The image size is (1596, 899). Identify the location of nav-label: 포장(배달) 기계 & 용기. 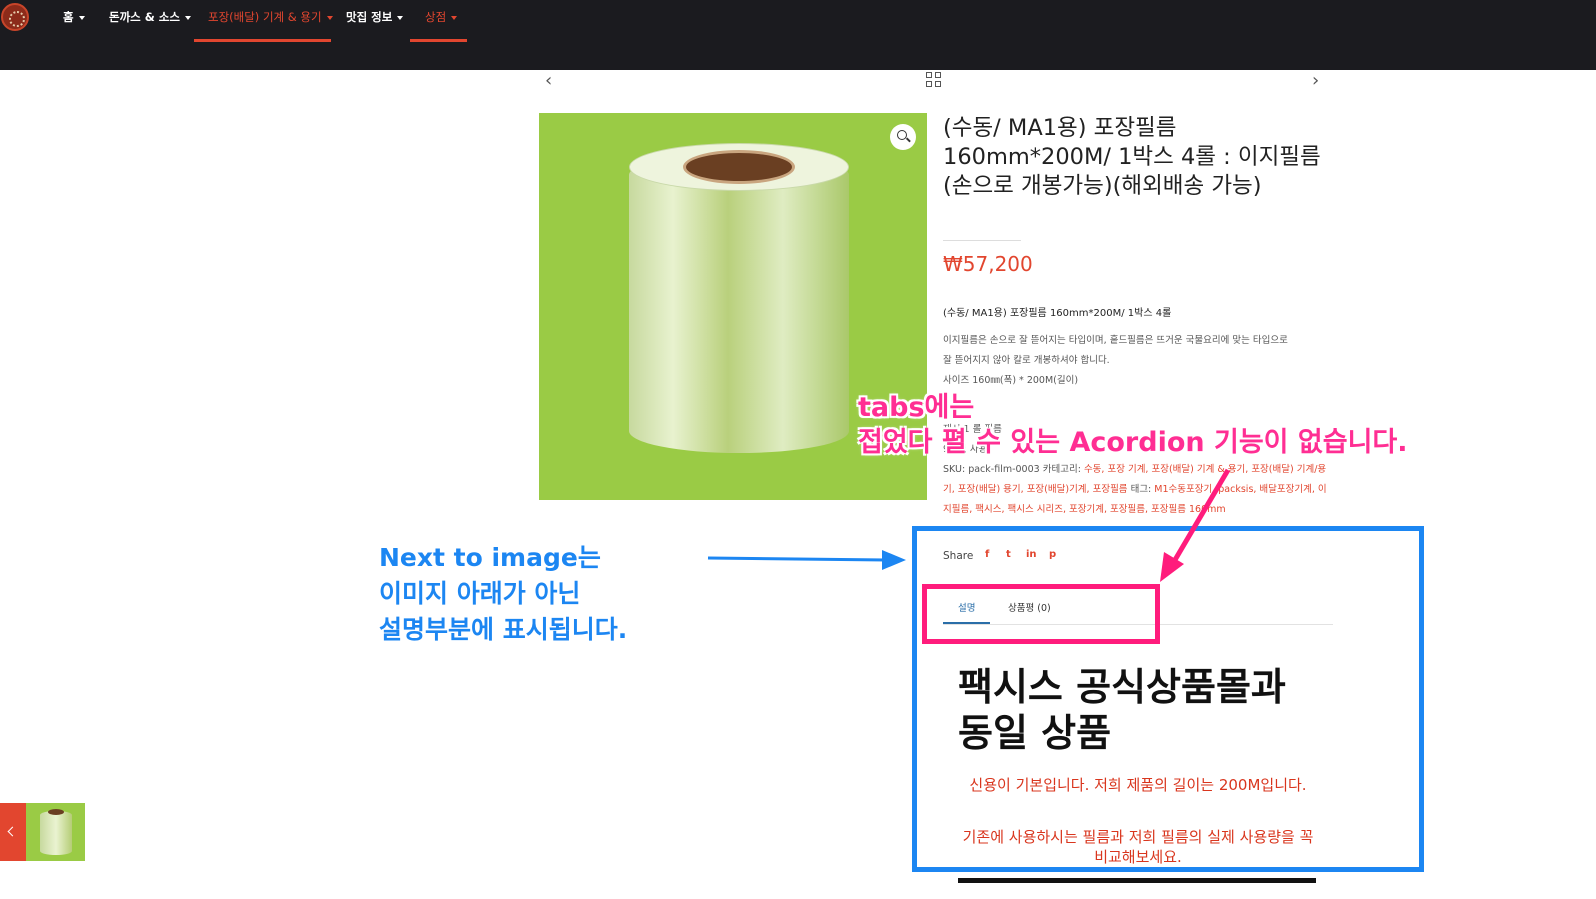
(265, 17).